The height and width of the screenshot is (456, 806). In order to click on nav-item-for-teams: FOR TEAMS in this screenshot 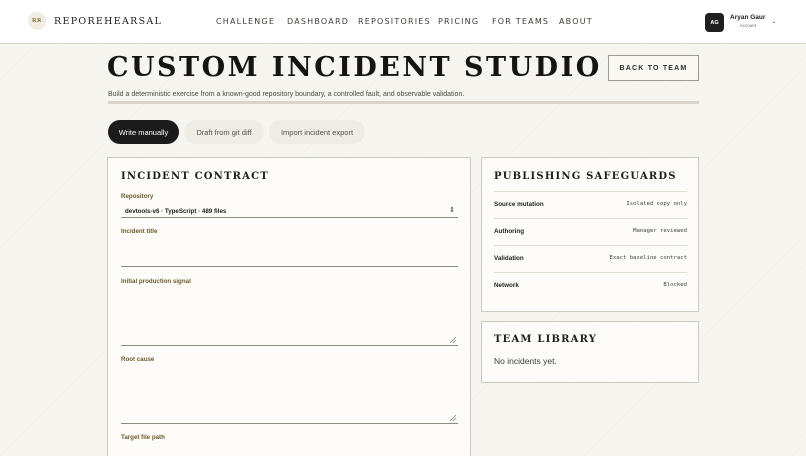, I will do `click(520, 21)`.